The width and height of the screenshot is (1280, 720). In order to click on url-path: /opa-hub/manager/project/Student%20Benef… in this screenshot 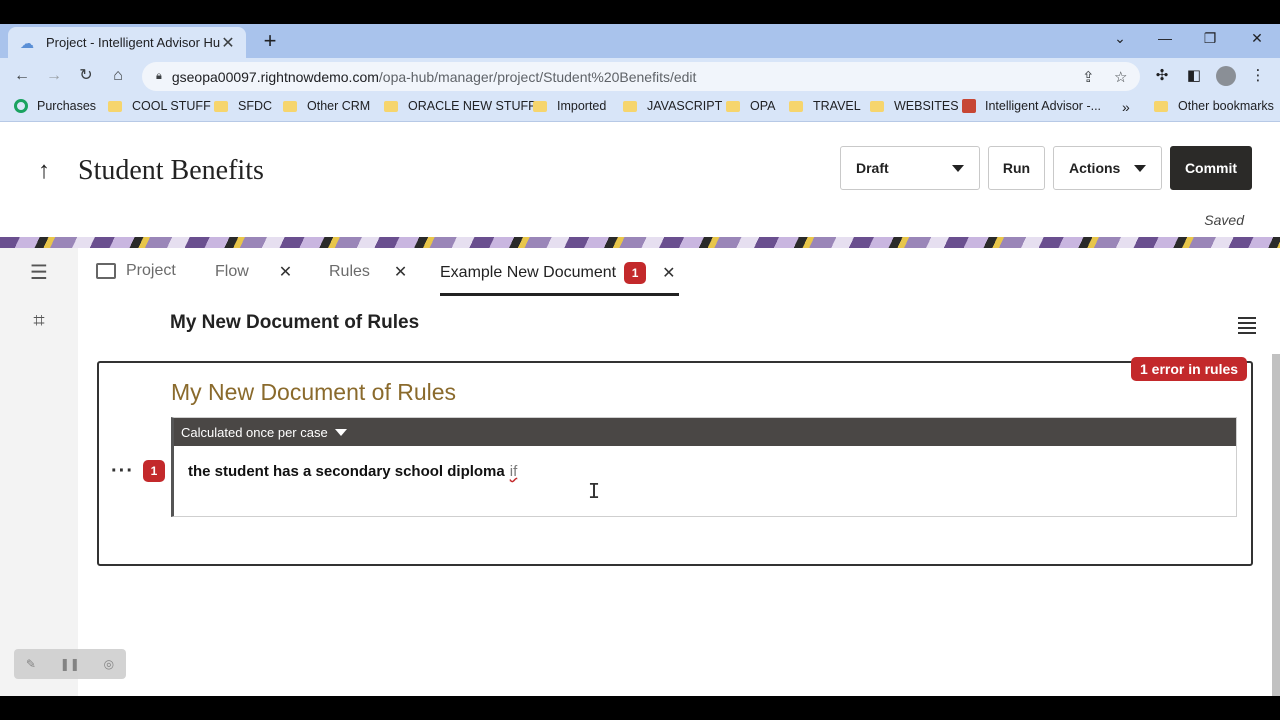, I will do `click(537, 76)`.